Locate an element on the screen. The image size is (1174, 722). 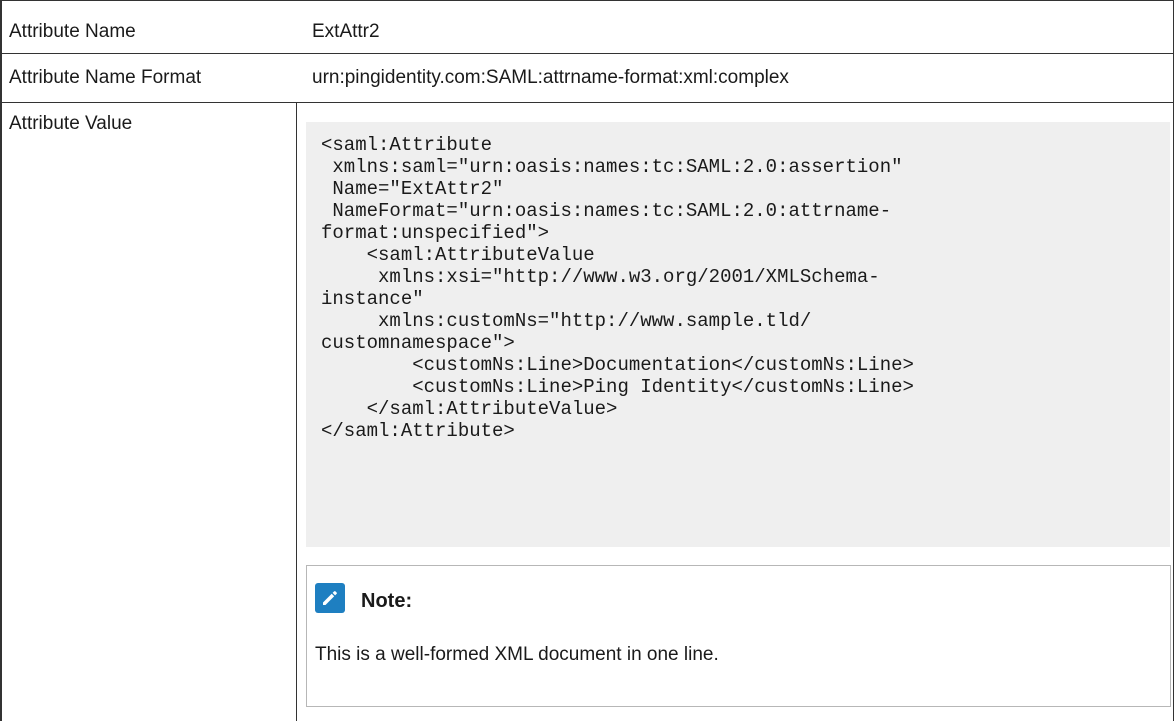
note-header: Note: is located at coordinates (363, 598).